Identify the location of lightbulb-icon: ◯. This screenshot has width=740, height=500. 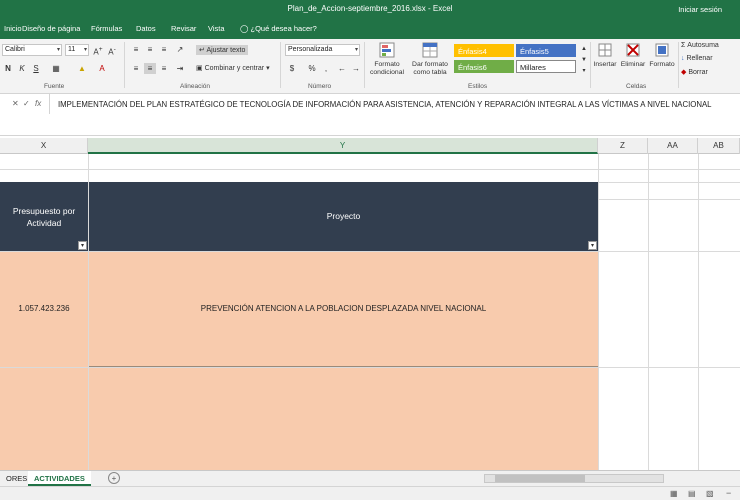
(244, 28).